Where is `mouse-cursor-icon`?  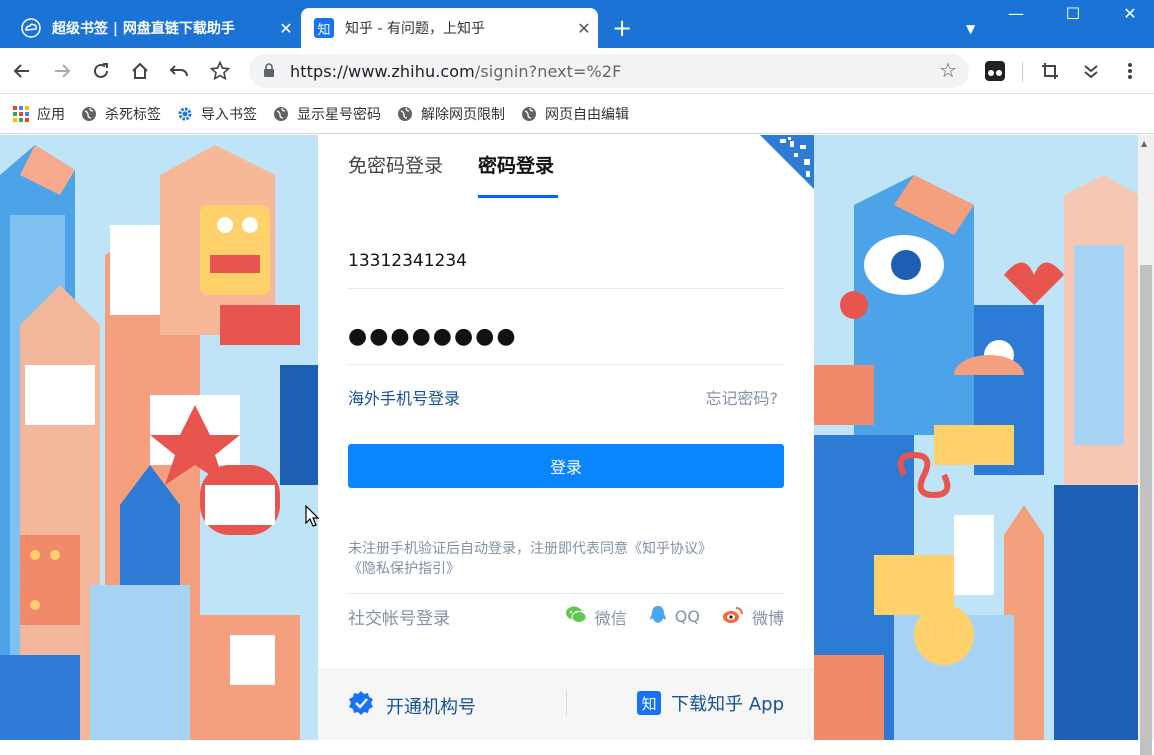 mouse-cursor-icon is located at coordinates (312, 516).